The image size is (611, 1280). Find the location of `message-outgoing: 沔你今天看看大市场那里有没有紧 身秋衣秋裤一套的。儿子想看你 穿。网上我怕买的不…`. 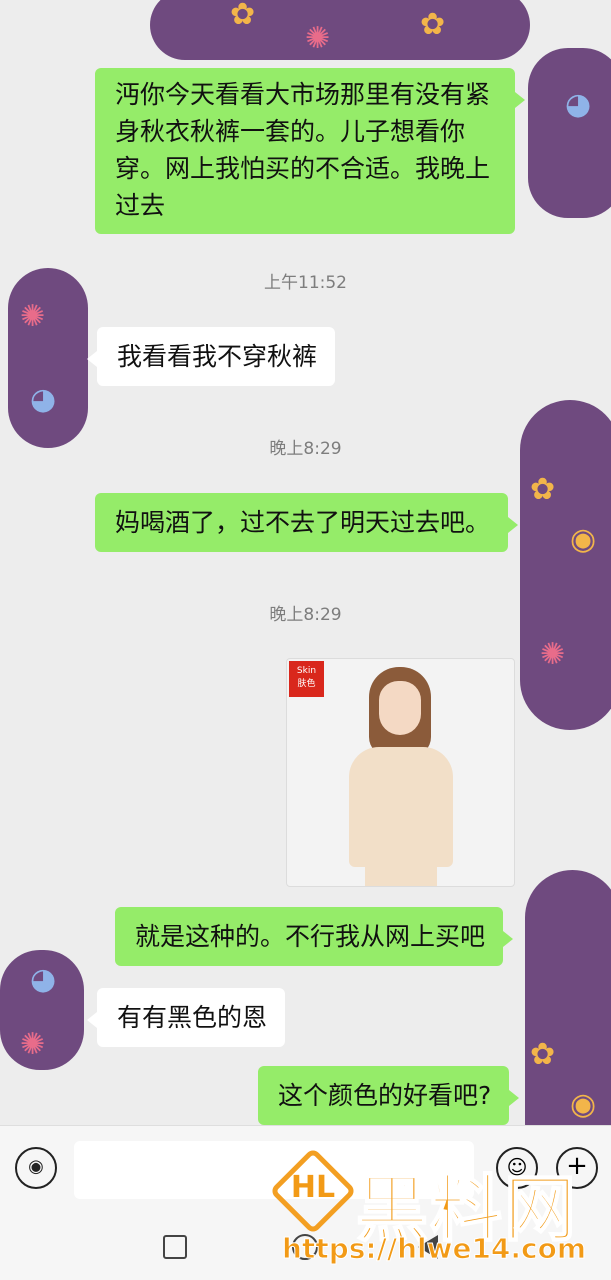

message-outgoing: 沔你今天看看大市场那里有没有紧 身秋衣秋裤一套的。儿子想看你 穿。网上我怕买的不… is located at coordinates (310, 151).